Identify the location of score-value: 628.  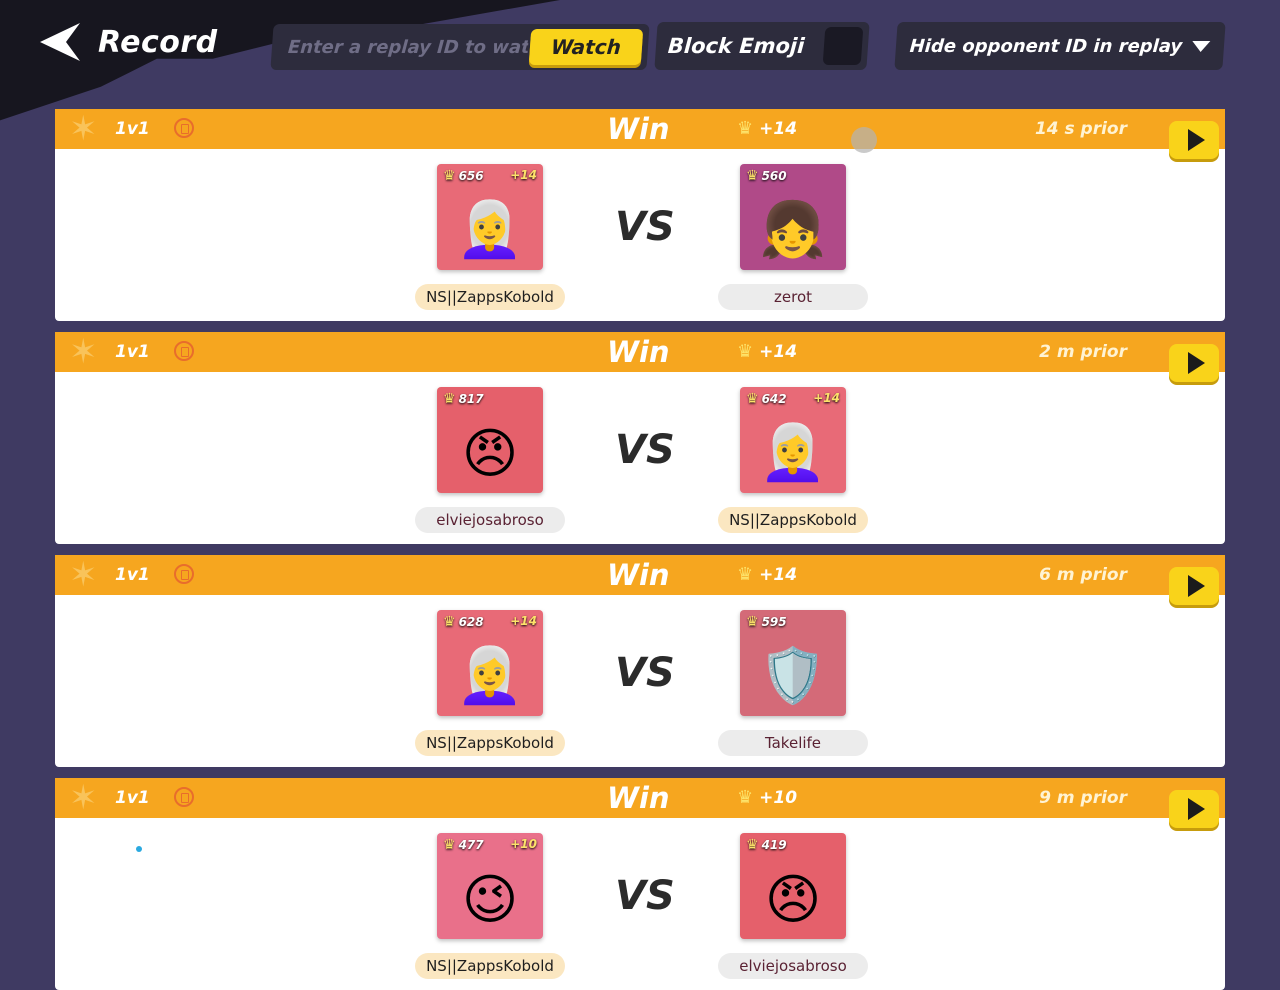
(471, 622).